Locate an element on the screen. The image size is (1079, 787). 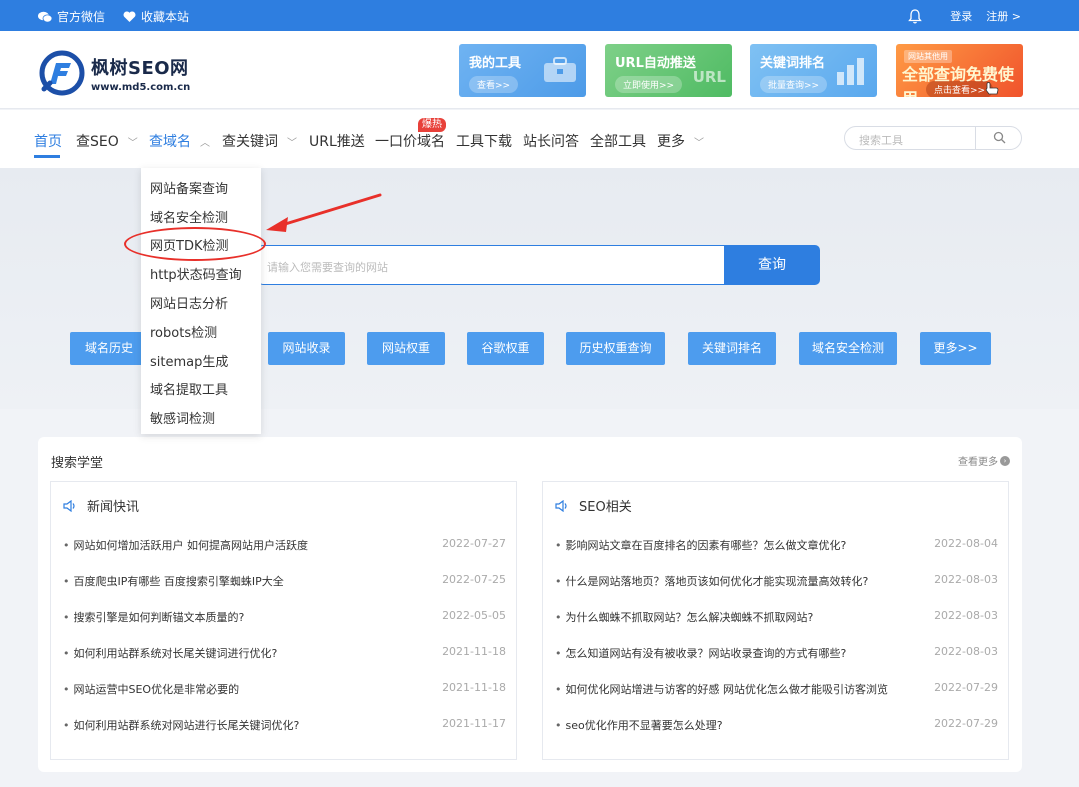
panel-title: 新闻快讯 is located at coordinates (113, 507).